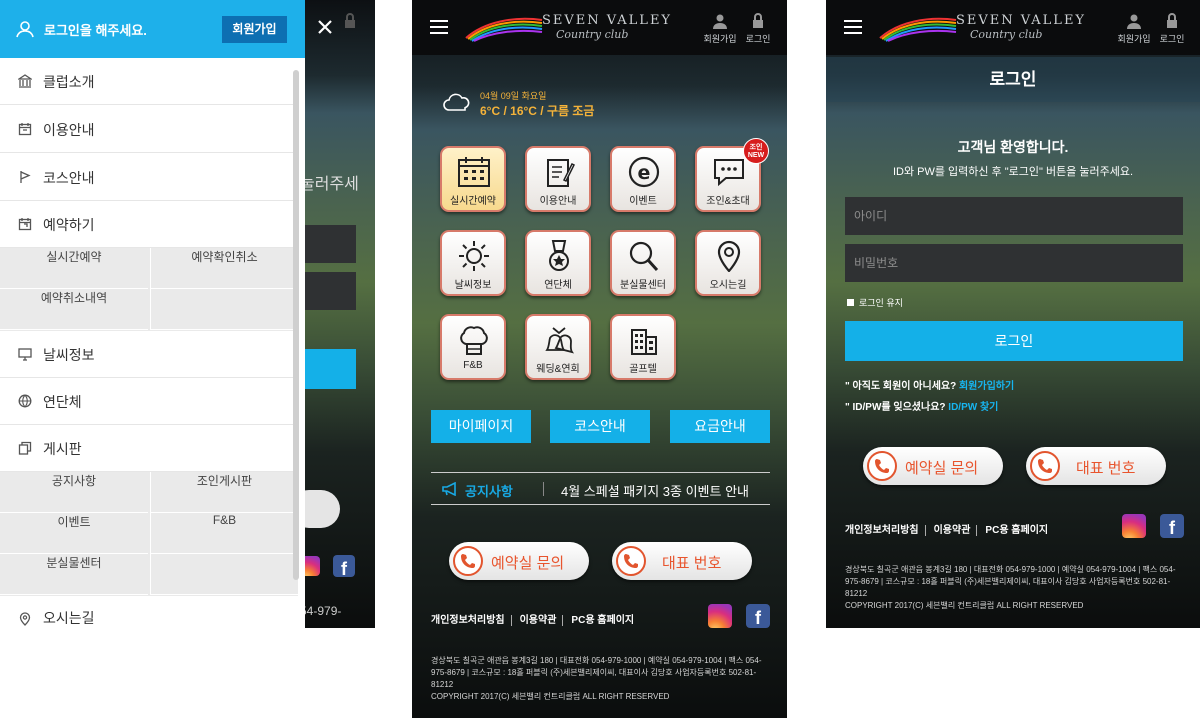 This screenshot has height=718, width=1200. What do you see at coordinates (1014, 263) in the screenshot?
I see `password-input` at bounding box center [1014, 263].